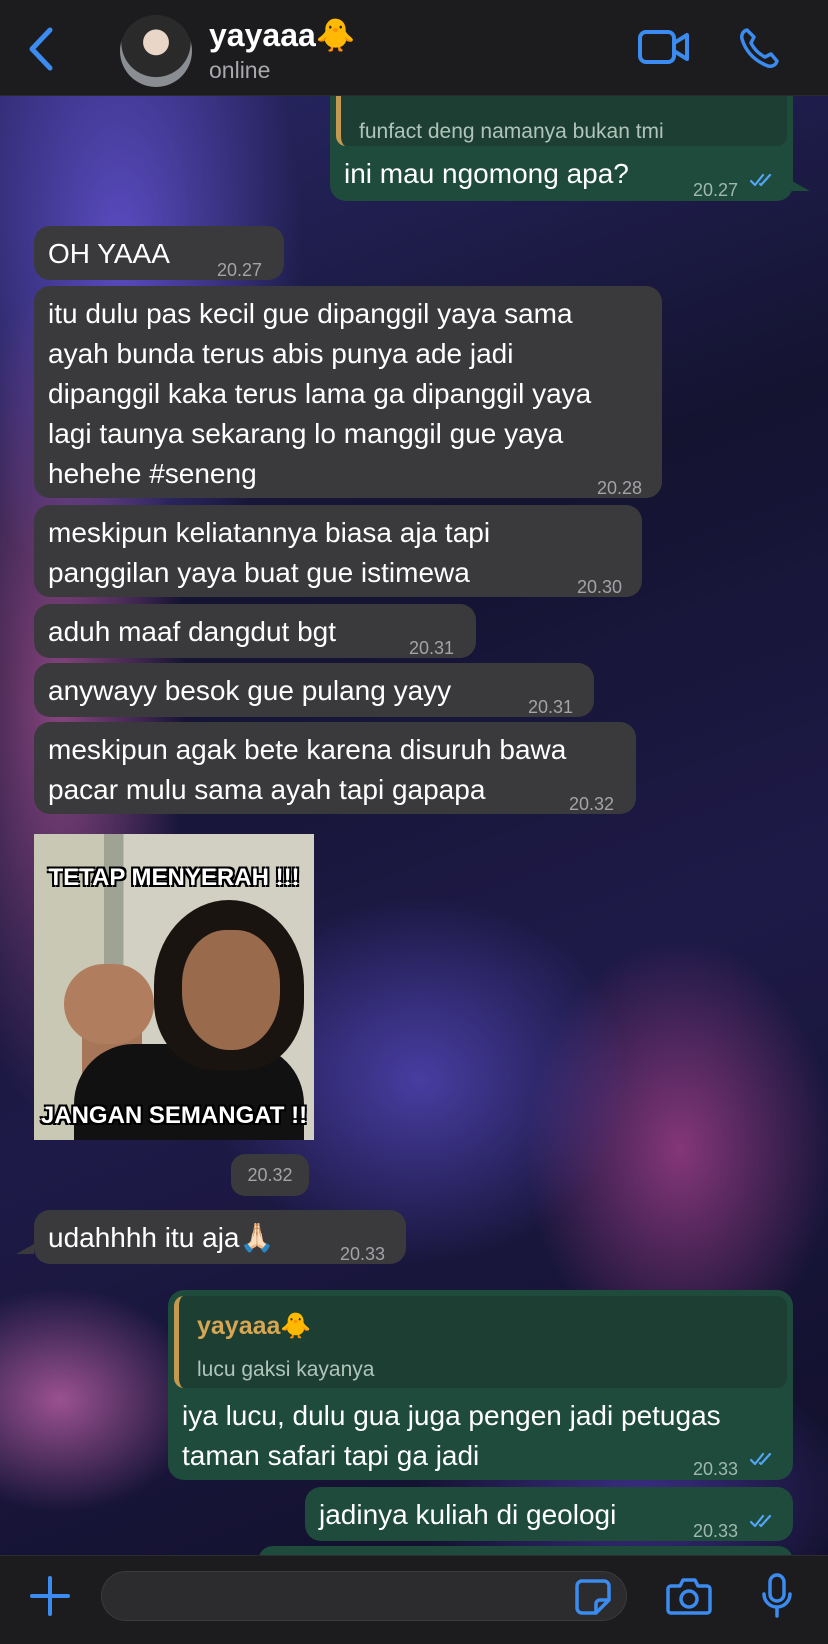  What do you see at coordinates (281, 353) in the screenshot?
I see `message-text-line: ayah bunda terus abis punya ade jadi` at bounding box center [281, 353].